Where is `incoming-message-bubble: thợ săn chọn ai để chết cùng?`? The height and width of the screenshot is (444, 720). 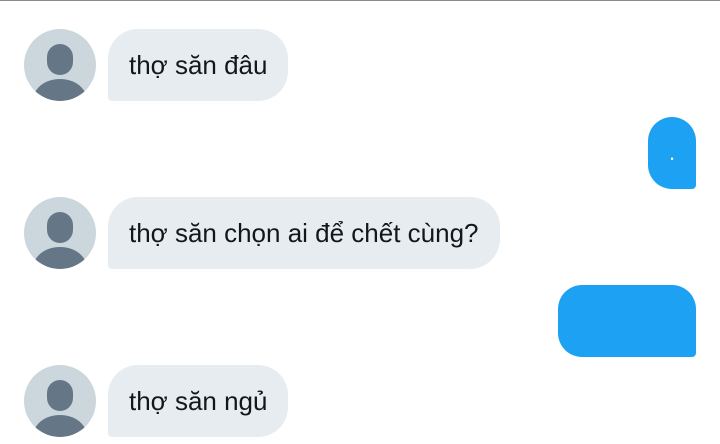 incoming-message-bubble: thợ săn chọn ai để chết cùng? is located at coordinates (304, 233).